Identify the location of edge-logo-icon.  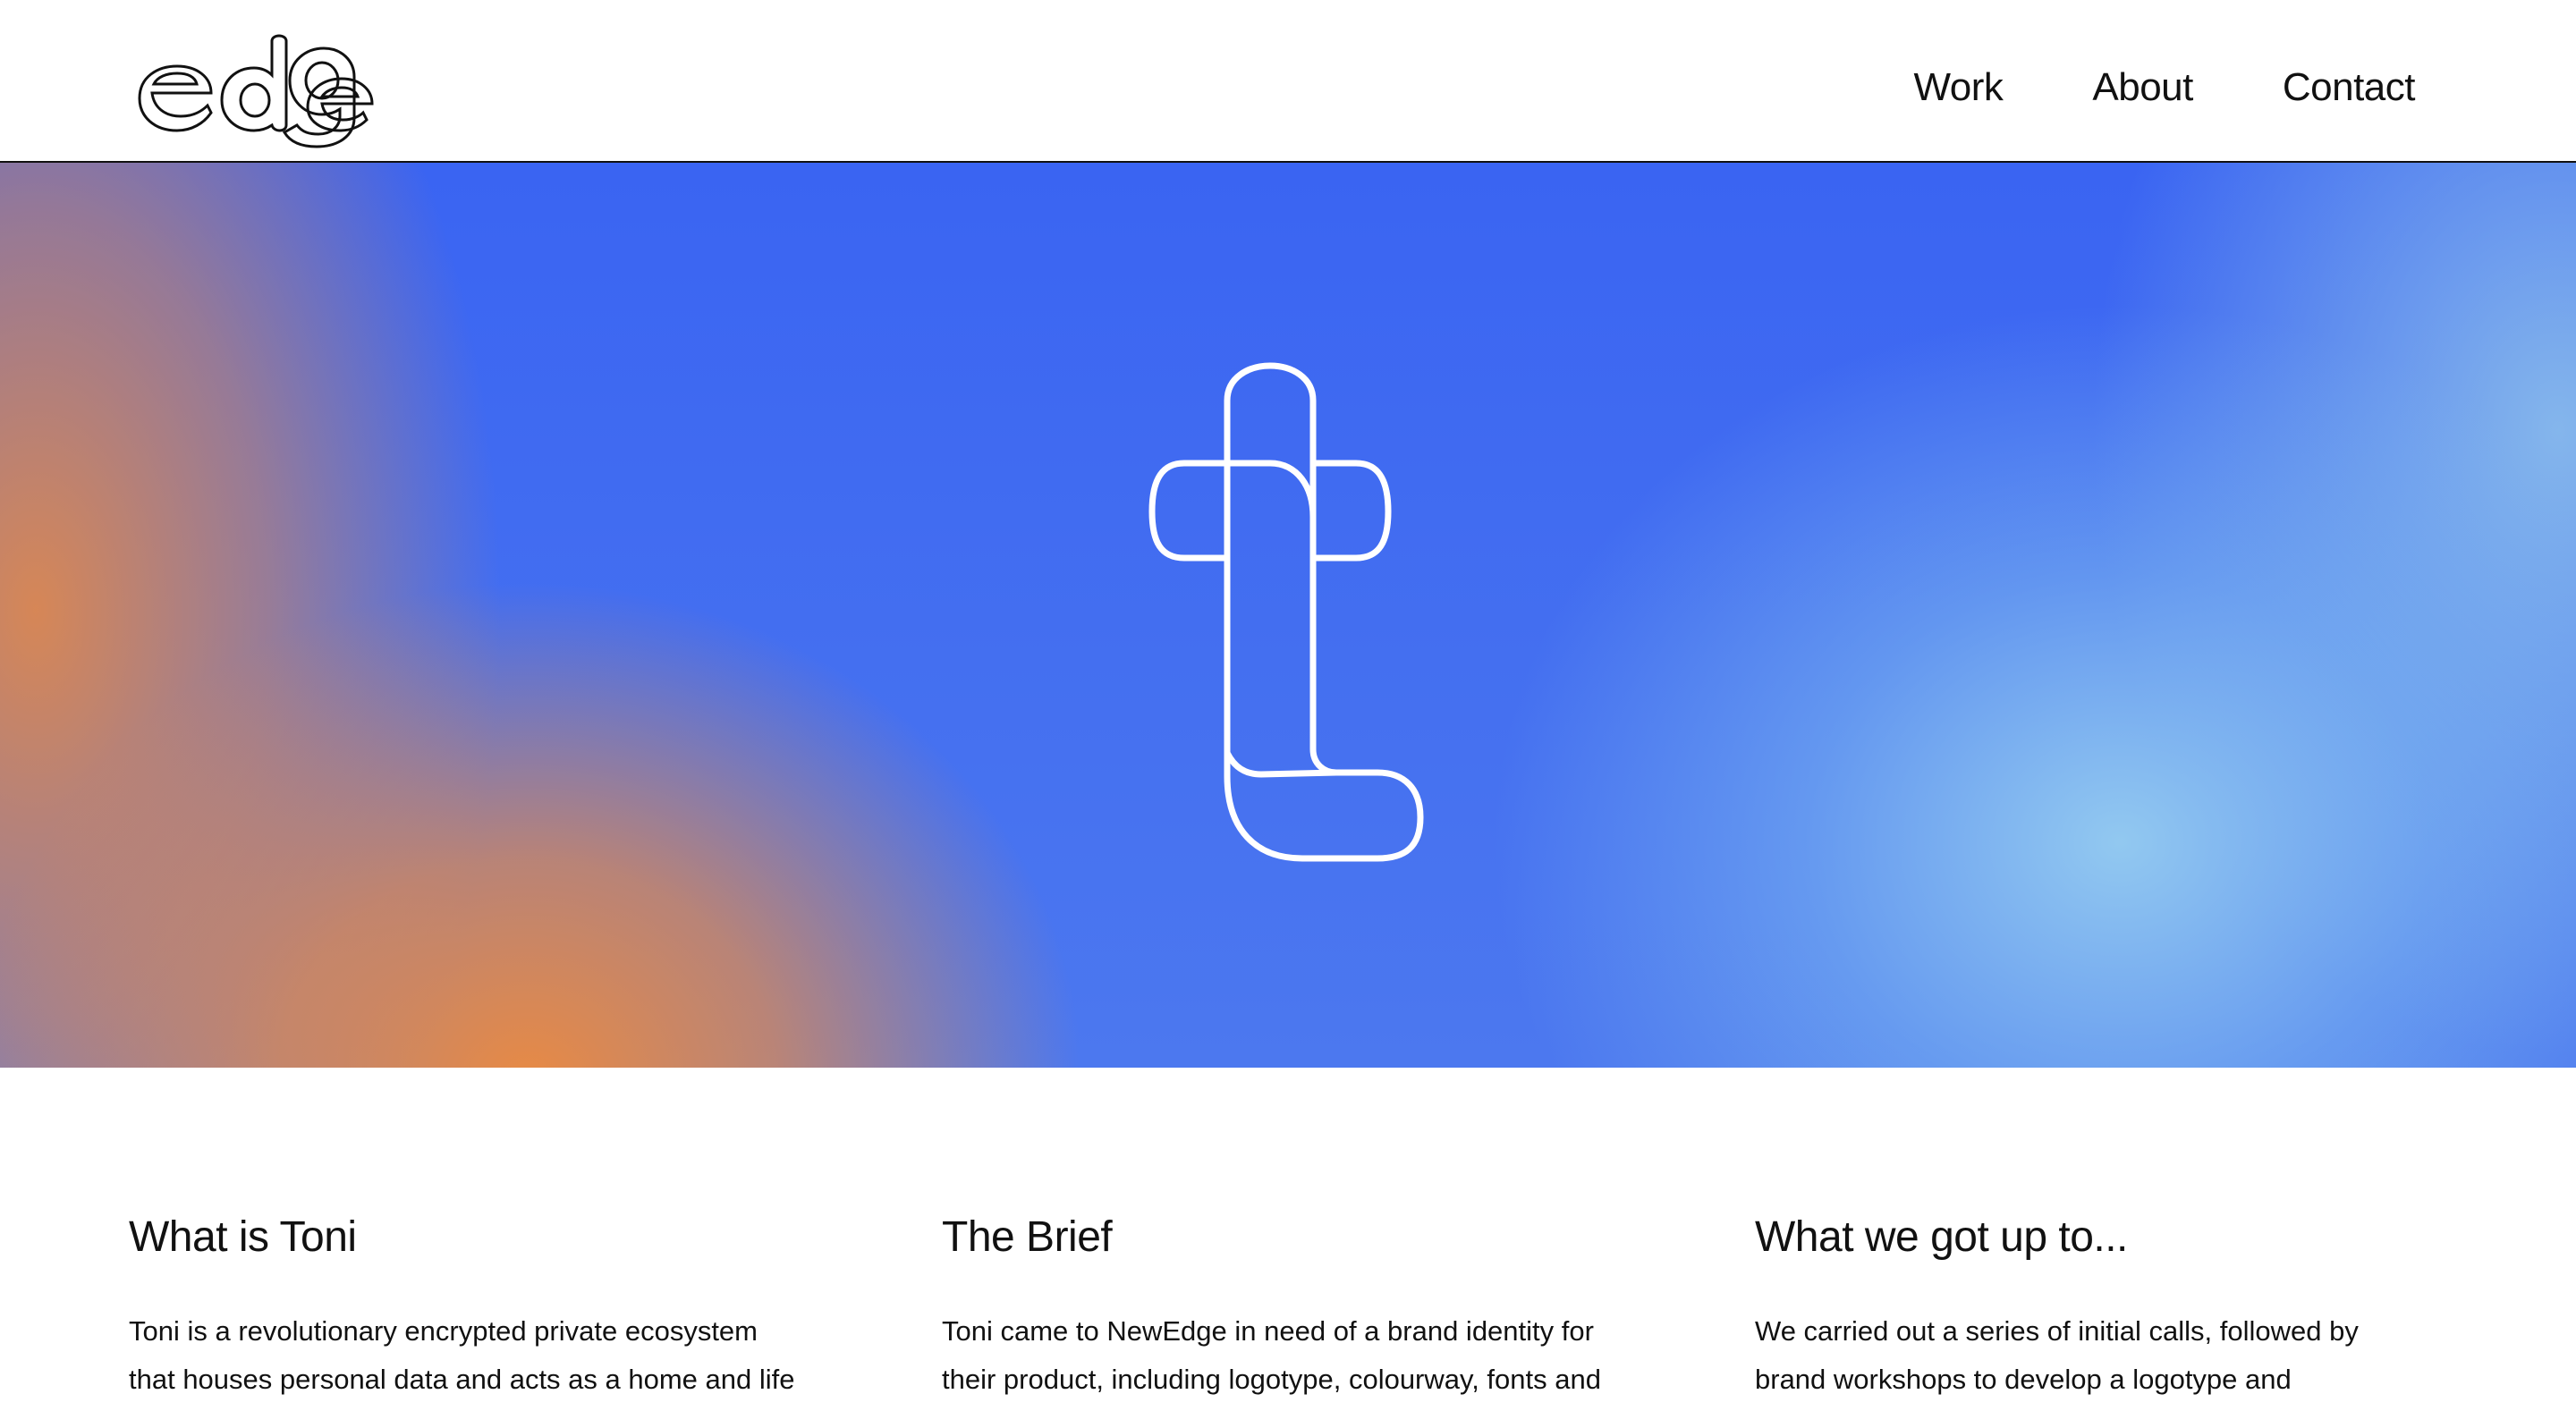
(256, 91).